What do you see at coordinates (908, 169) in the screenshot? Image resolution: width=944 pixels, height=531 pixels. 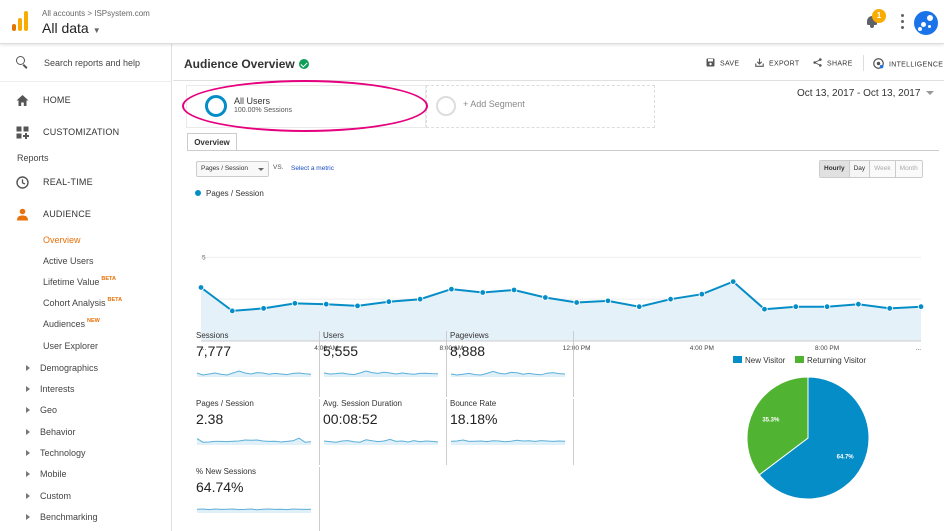 I see `month-button: Month` at bounding box center [908, 169].